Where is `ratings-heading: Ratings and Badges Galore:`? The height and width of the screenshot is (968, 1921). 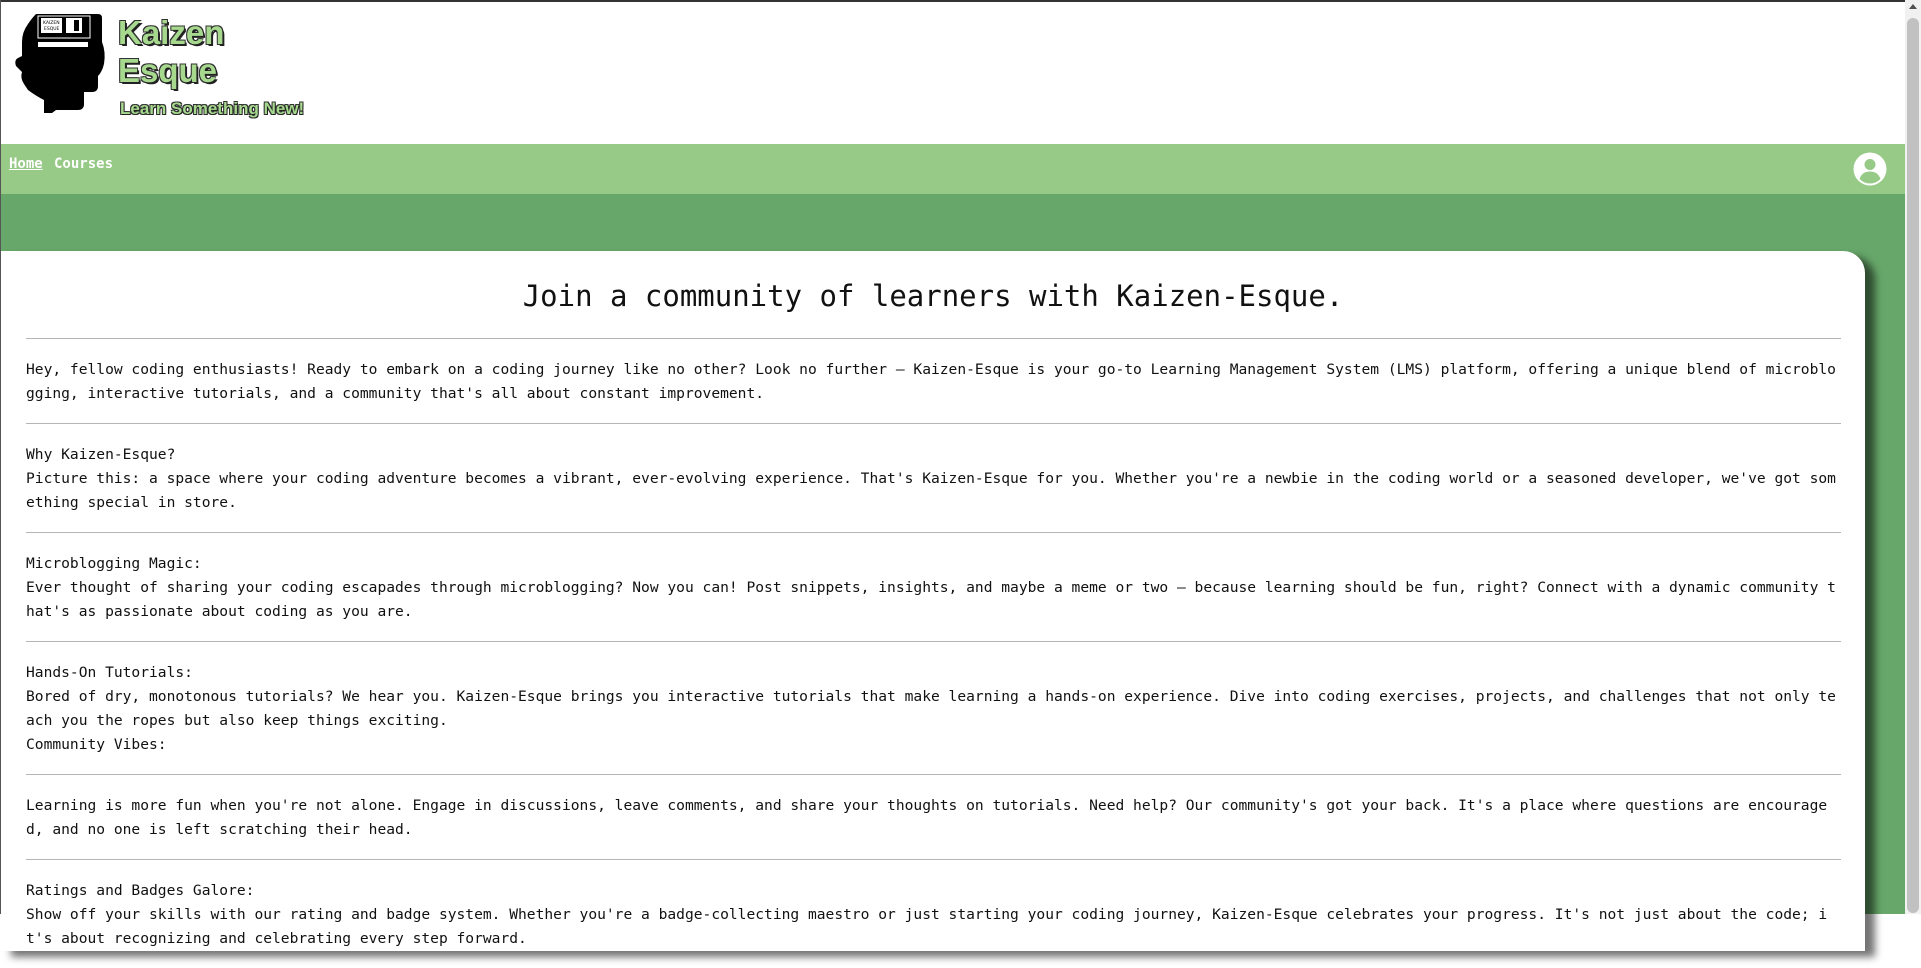
ratings-heading: Ratings and Badges Galore: is located at coordinates (140, 890).